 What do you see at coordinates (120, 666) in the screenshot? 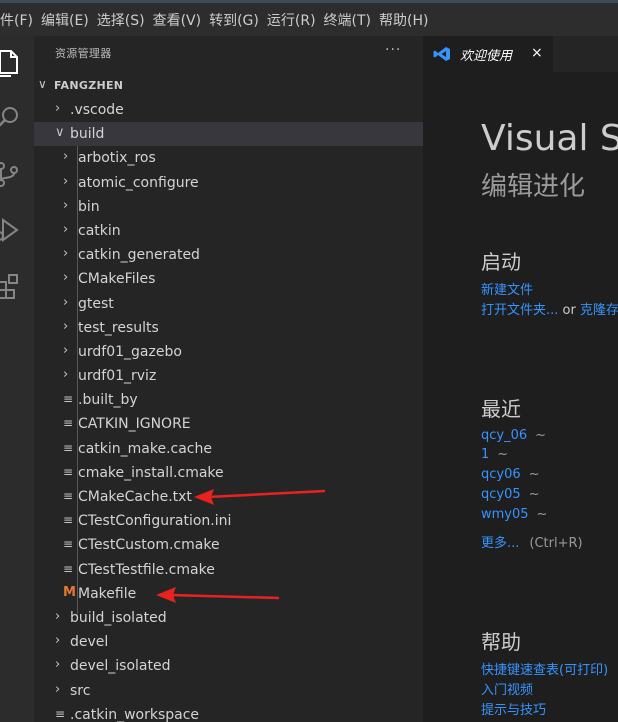
I see `tree-item-label: devel_isolated` at bounding box center [120, 666].